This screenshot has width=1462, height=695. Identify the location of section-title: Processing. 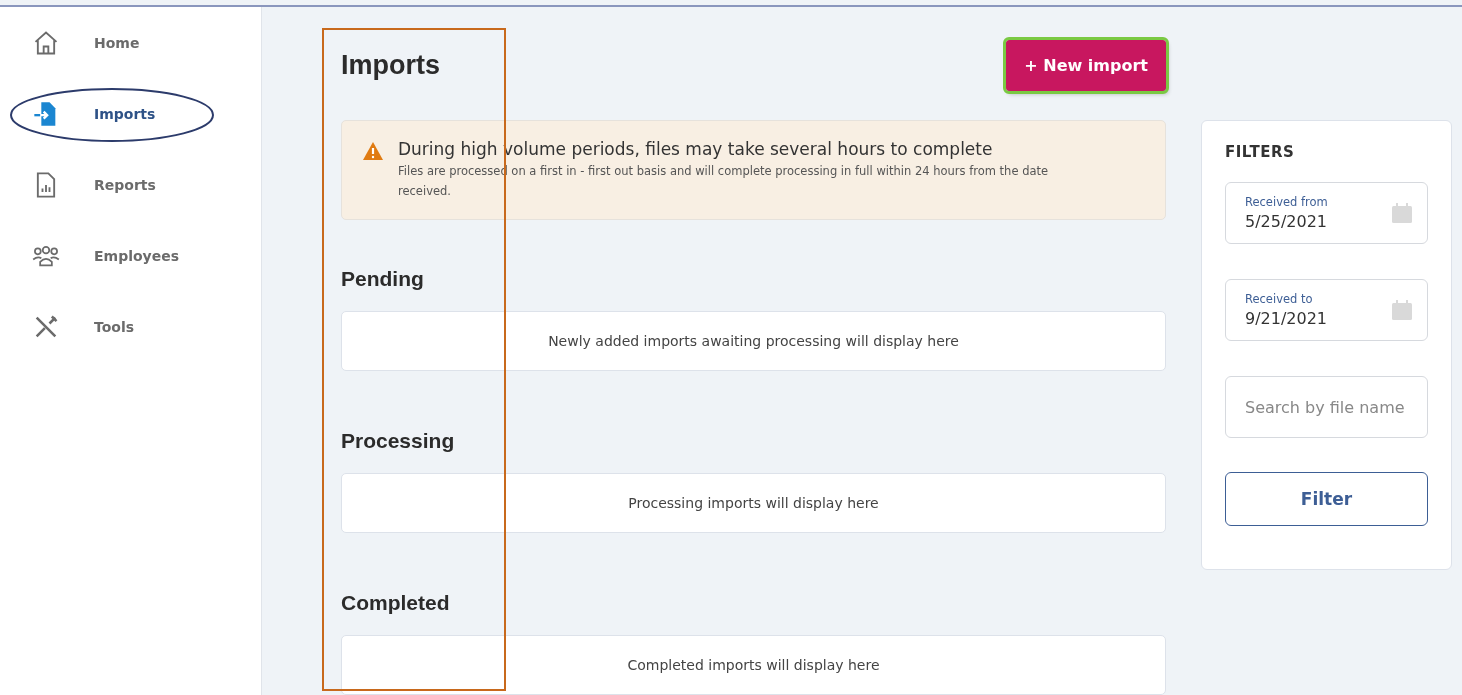
(398, 441).